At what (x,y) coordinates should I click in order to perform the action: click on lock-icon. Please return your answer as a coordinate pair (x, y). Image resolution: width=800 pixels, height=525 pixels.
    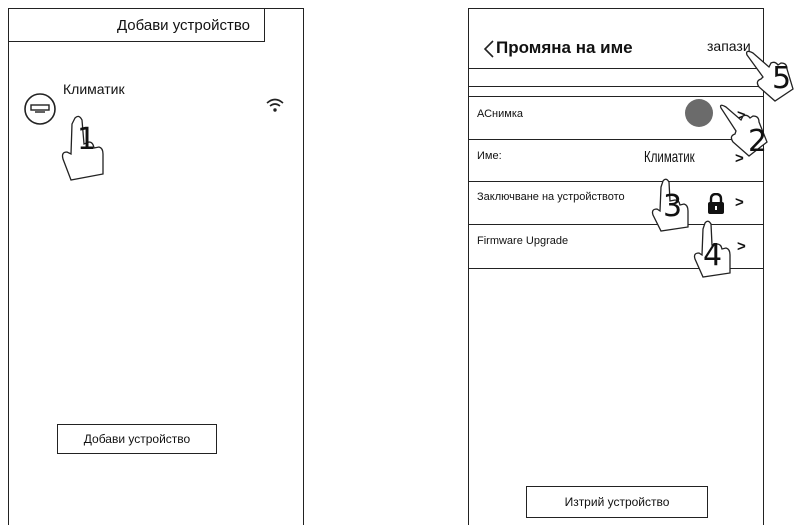
    Looking at the image, I should click on (716, 204).